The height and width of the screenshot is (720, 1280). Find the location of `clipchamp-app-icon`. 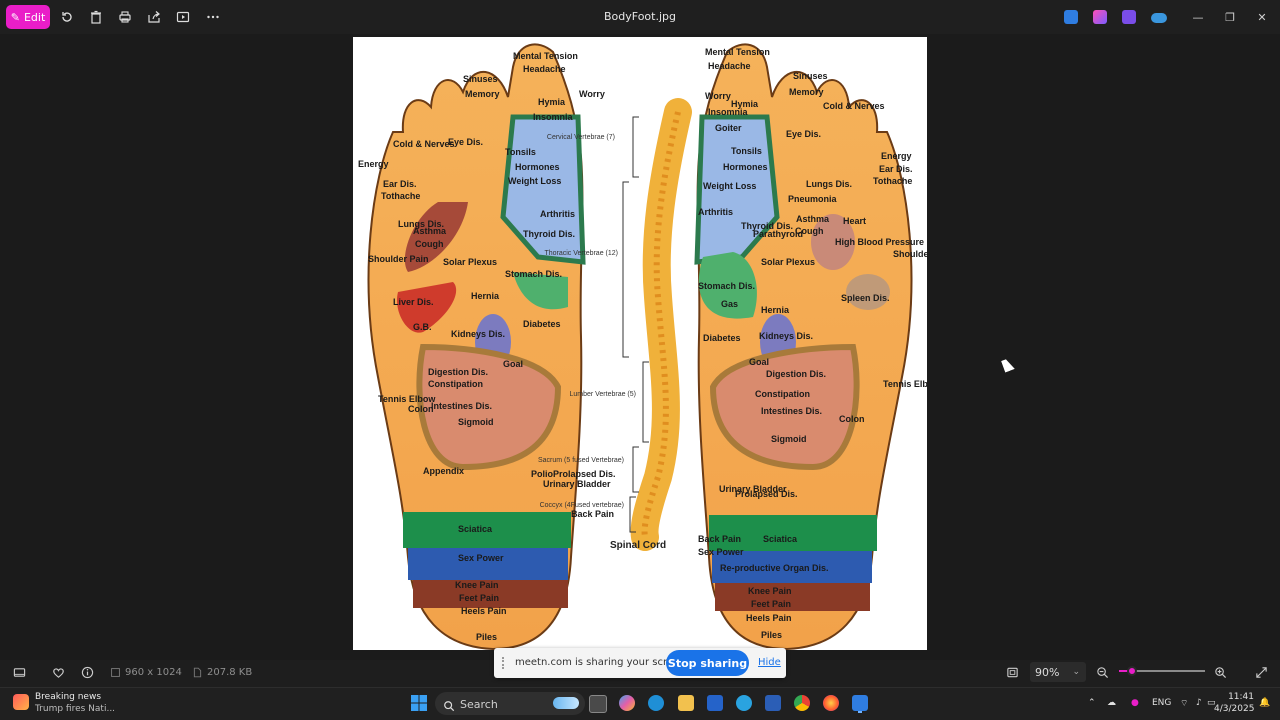

clipchamp-app-icon is located at coordinates (1129, 17).